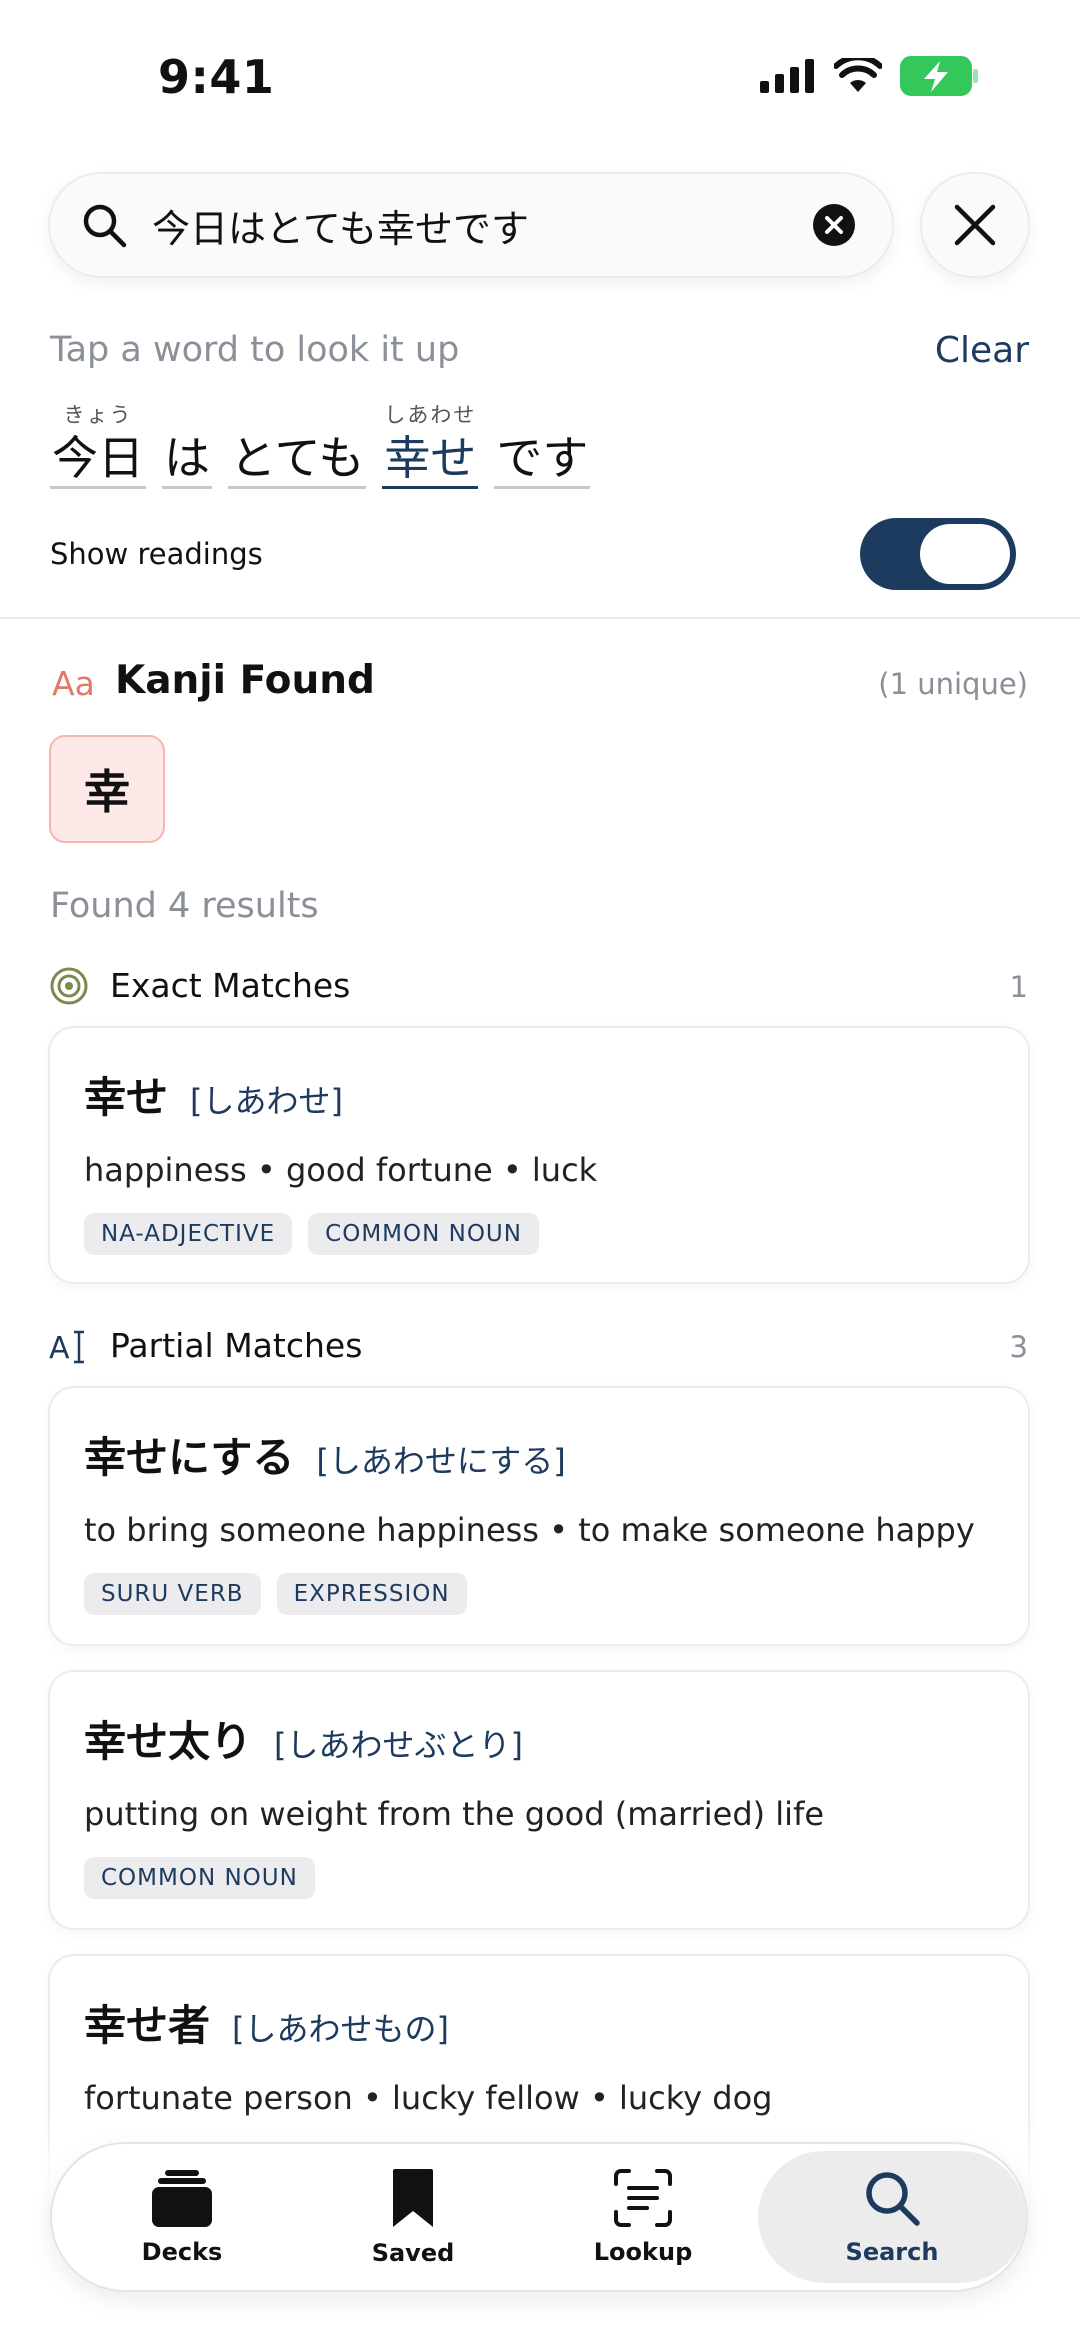 This screenshot has height=2347, width=1080. I want to click on svg-text: A, so click(59, 1348).